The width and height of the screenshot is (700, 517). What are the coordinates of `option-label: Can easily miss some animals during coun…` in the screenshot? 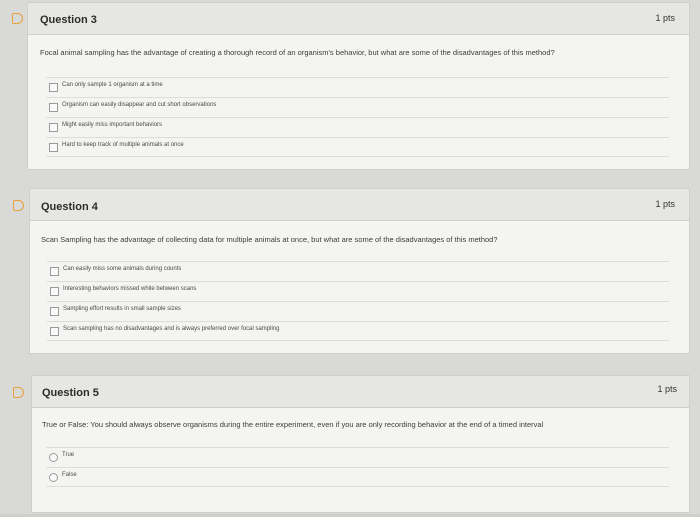 It's located at (122, 269).